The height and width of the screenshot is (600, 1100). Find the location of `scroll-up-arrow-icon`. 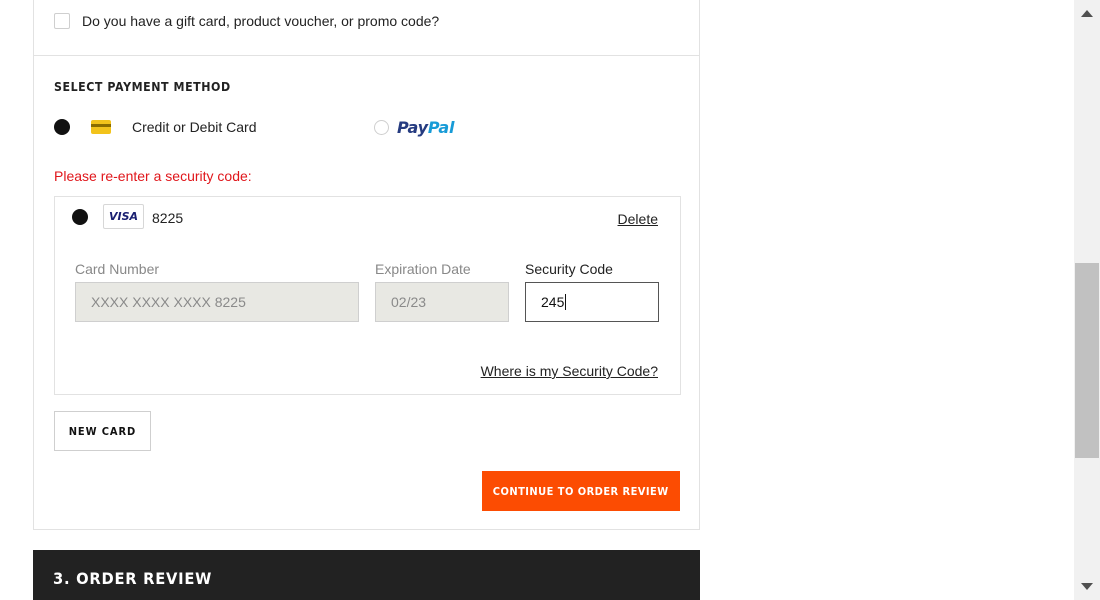

scroll-up-arrow-icon is located at coordinates (1087, 13).